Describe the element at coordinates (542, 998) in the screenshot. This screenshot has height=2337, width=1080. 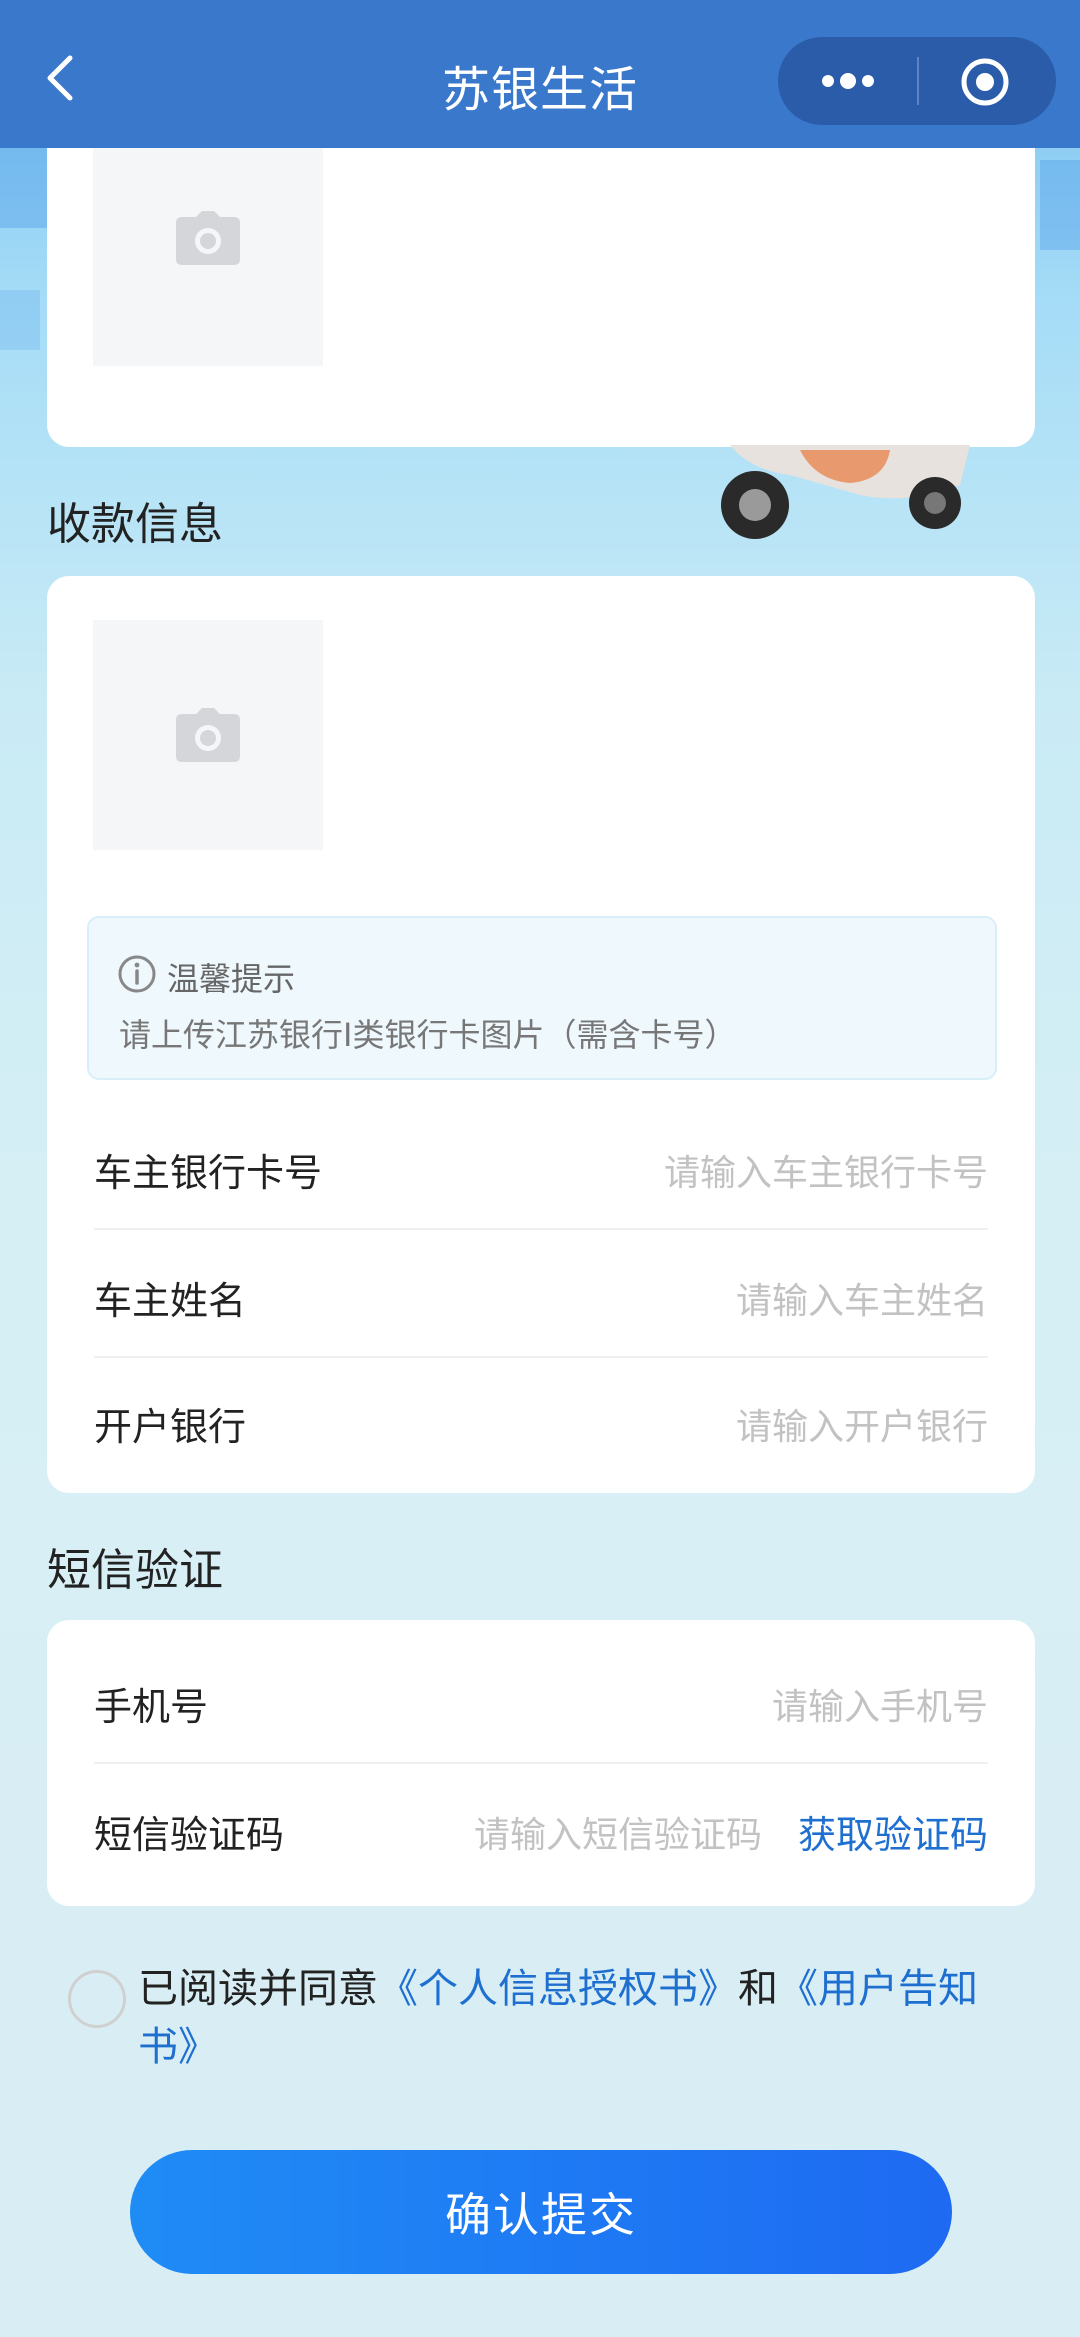
I see `warm-tip-box: 温馨提示 请上传江苏银行I类银行卡图片（需含卡号）` at that location.